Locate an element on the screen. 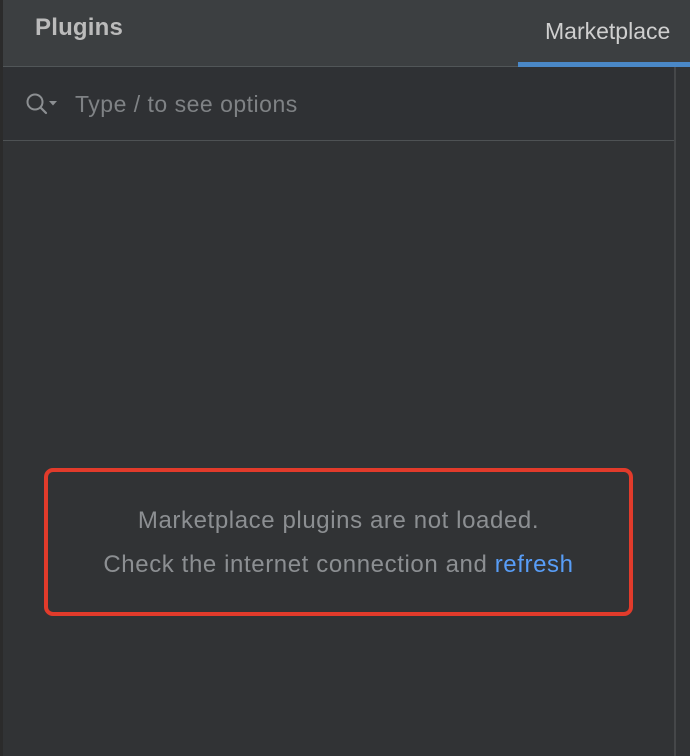  tab-marketplace-label: Marketplace is located at coordinates (608, 31).